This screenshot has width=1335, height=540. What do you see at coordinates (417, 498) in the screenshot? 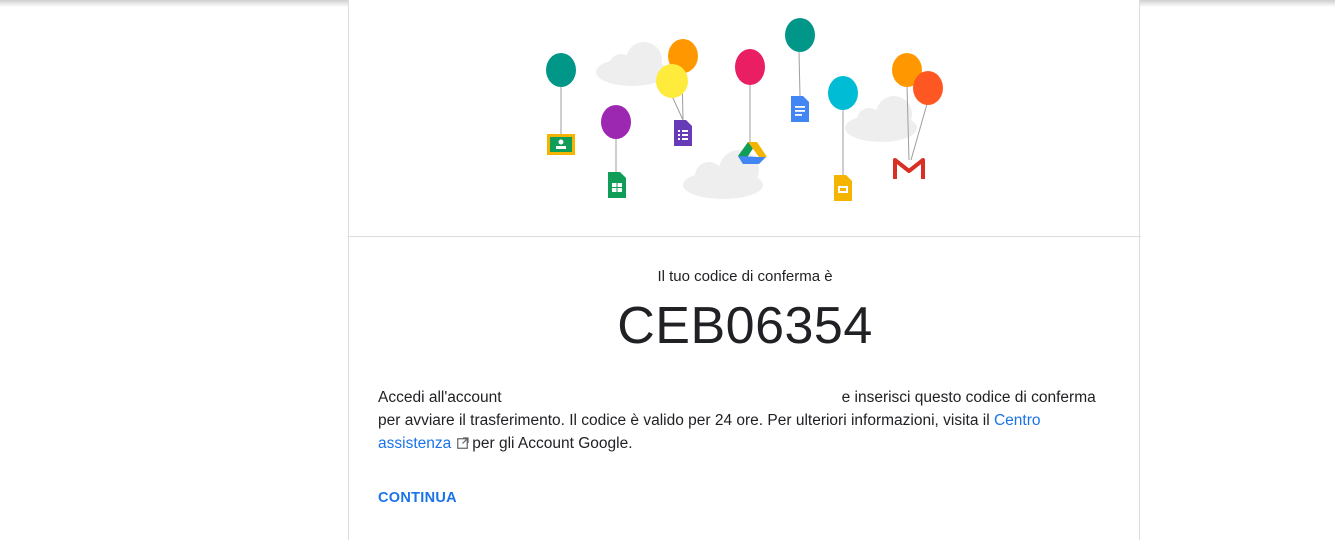
I see `continue-button: CONTINUA` at bounding box center [417, 498].